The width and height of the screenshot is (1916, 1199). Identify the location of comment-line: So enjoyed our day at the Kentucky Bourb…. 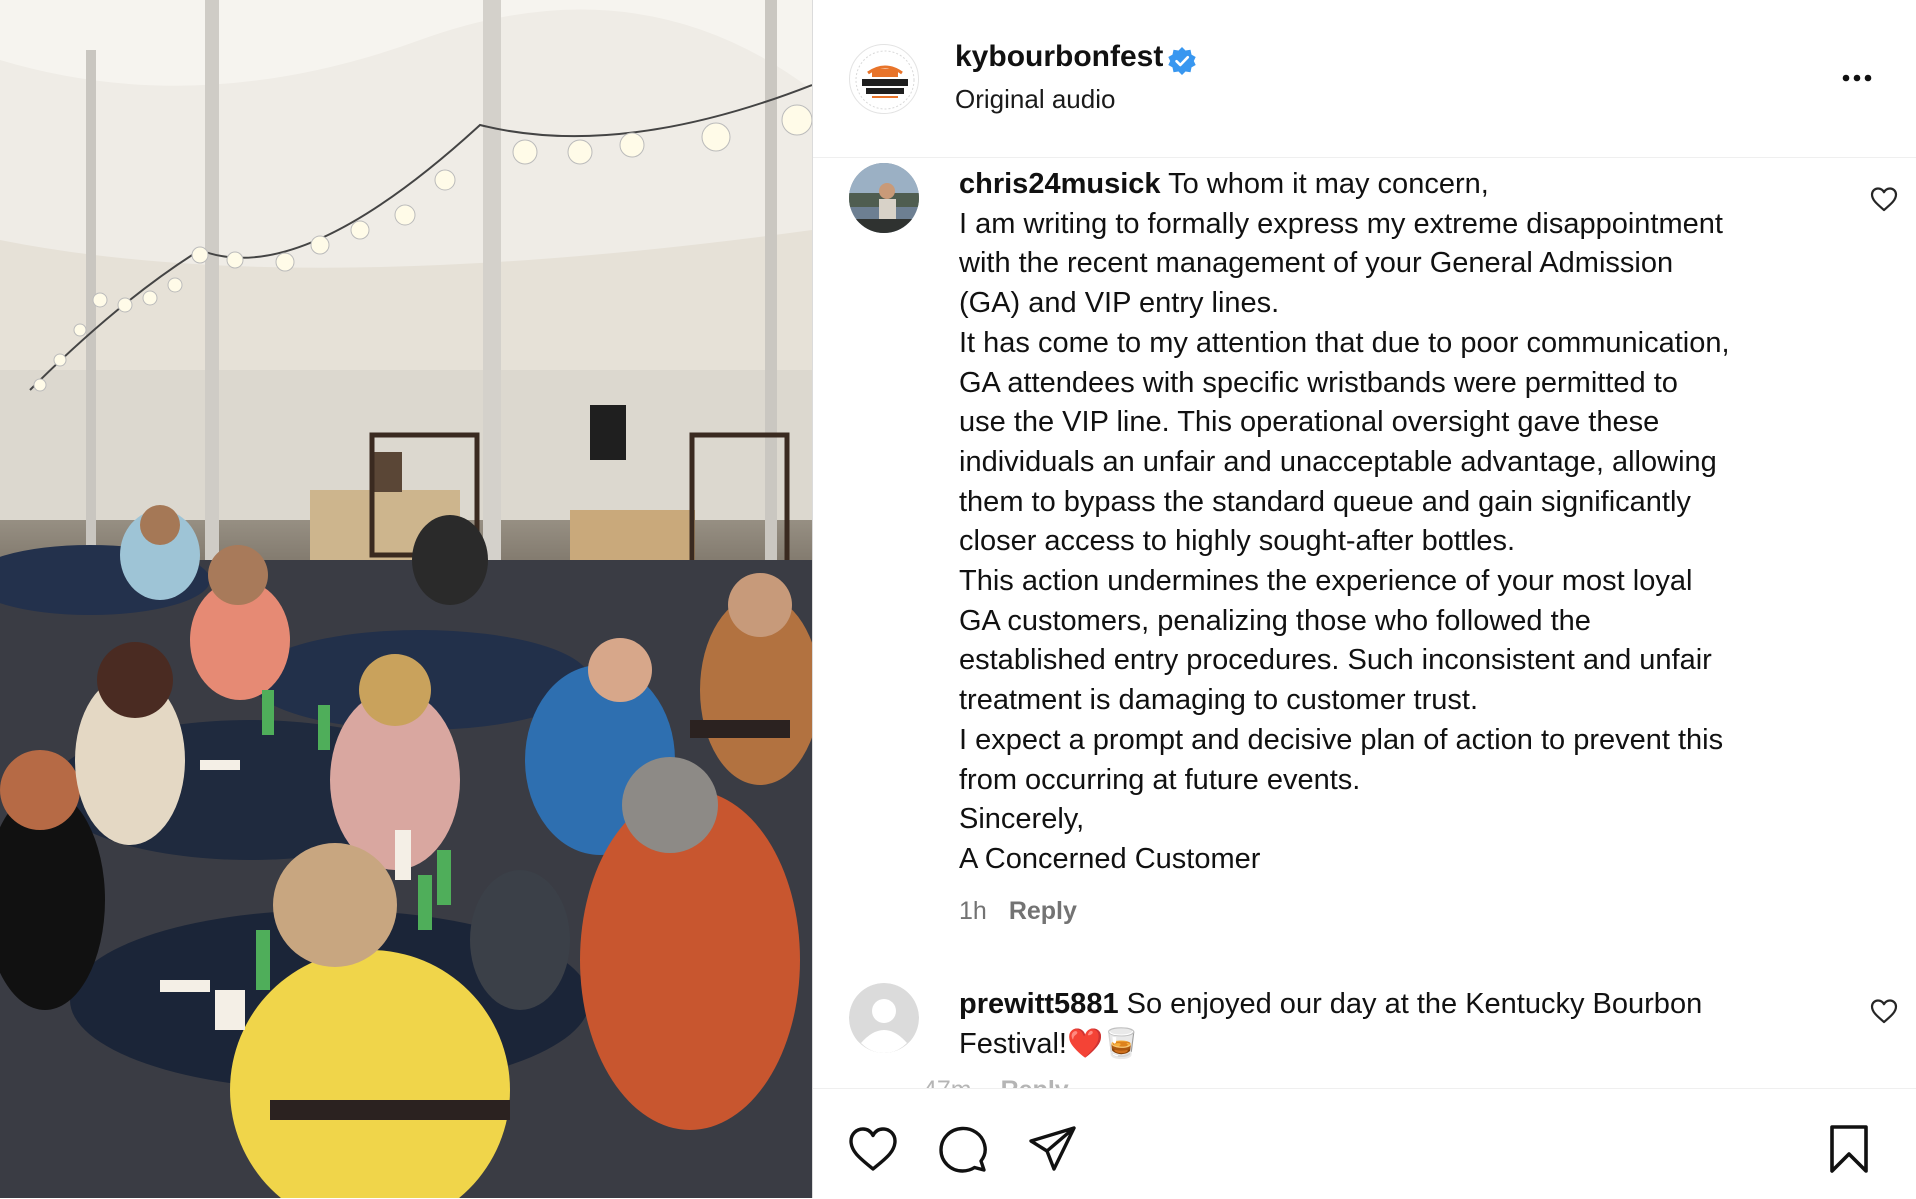
(1414, 1004).